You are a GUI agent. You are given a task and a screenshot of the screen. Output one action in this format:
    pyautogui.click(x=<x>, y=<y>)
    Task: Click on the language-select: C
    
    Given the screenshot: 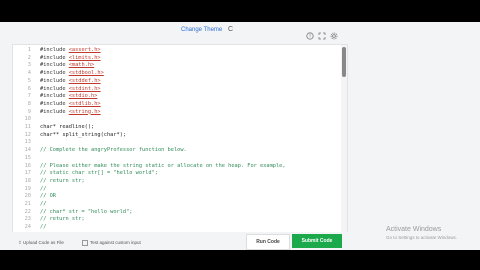 What is the action you would take?
    pyautogui.click(x=230, y=29)
    